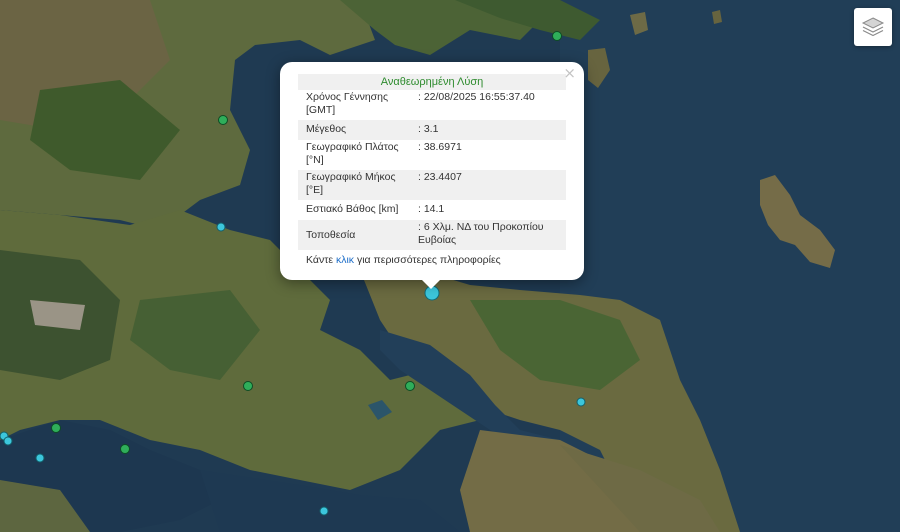 Image resolution: width=900 pixels, height=532 pixels. What do you see at coordinates (440, 147) in the screenshot?
I see `latitude-value: : 38.6971` at bounding box center [440, 147].